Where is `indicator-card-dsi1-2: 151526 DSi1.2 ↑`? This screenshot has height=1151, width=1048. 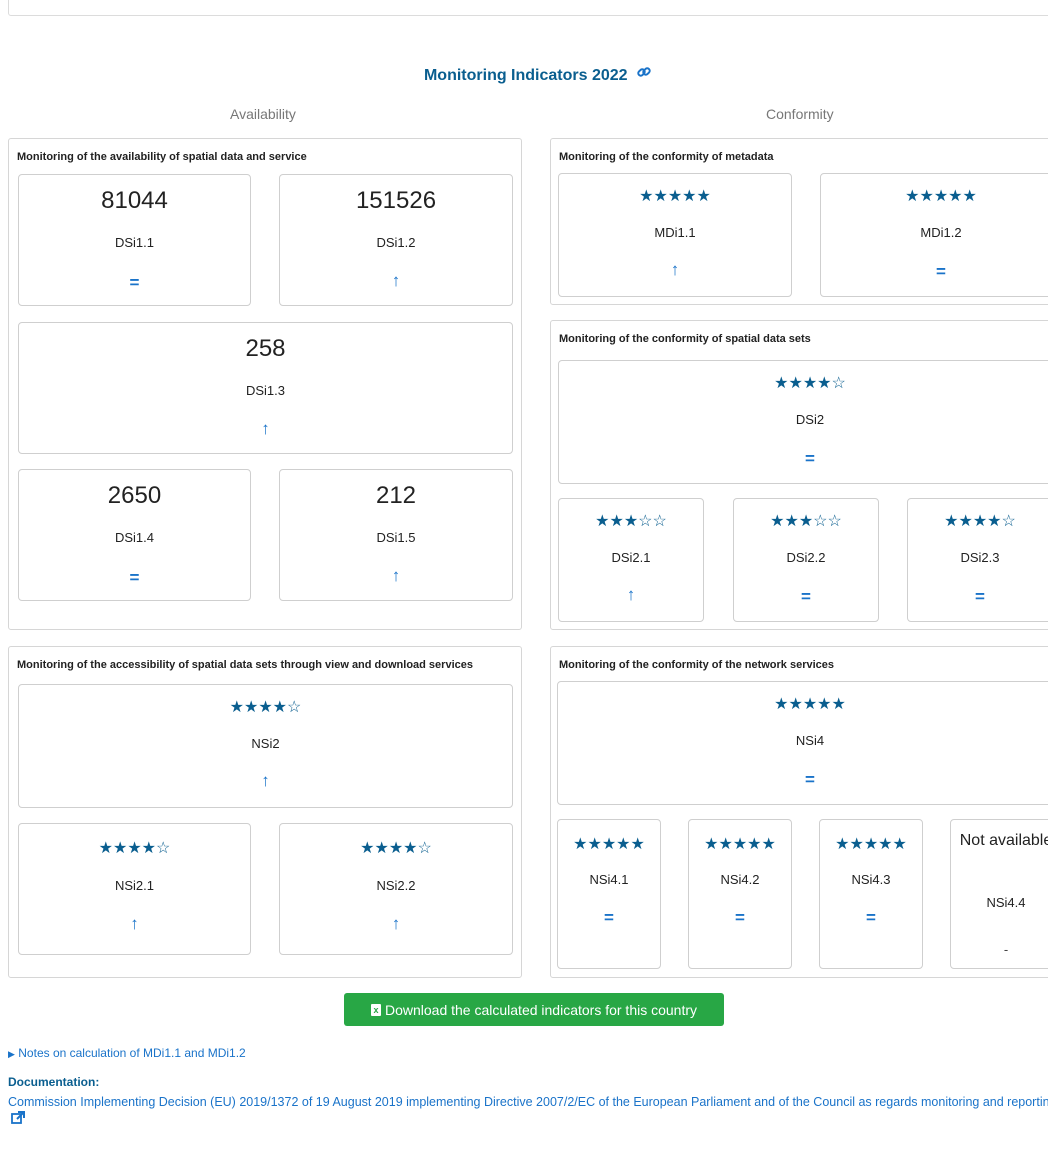
indicator-card-dsi1-2: 151526 DSi1.2 ↑ is located at coordinates (396, 240).